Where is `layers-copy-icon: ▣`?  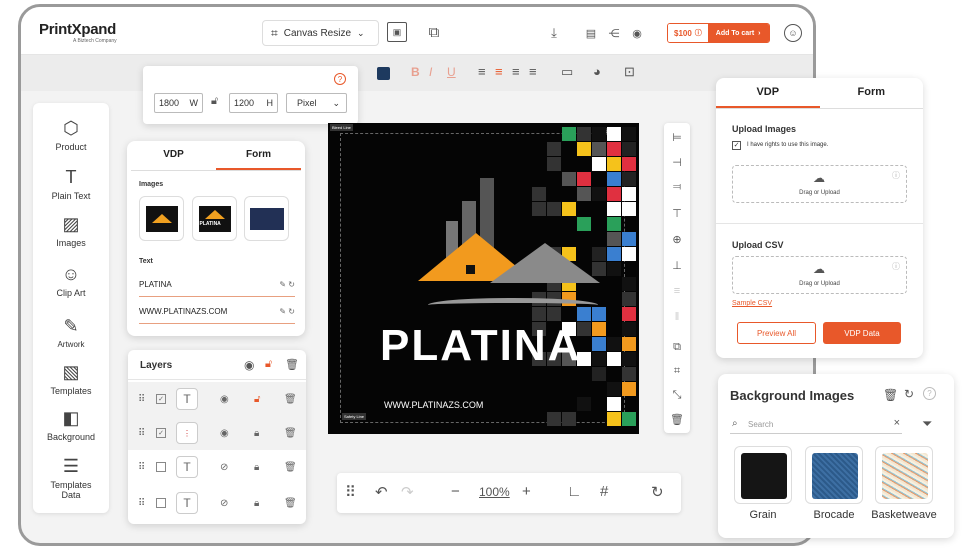
layers-copy-icon: ▣ is located at coordinates (397, 32).